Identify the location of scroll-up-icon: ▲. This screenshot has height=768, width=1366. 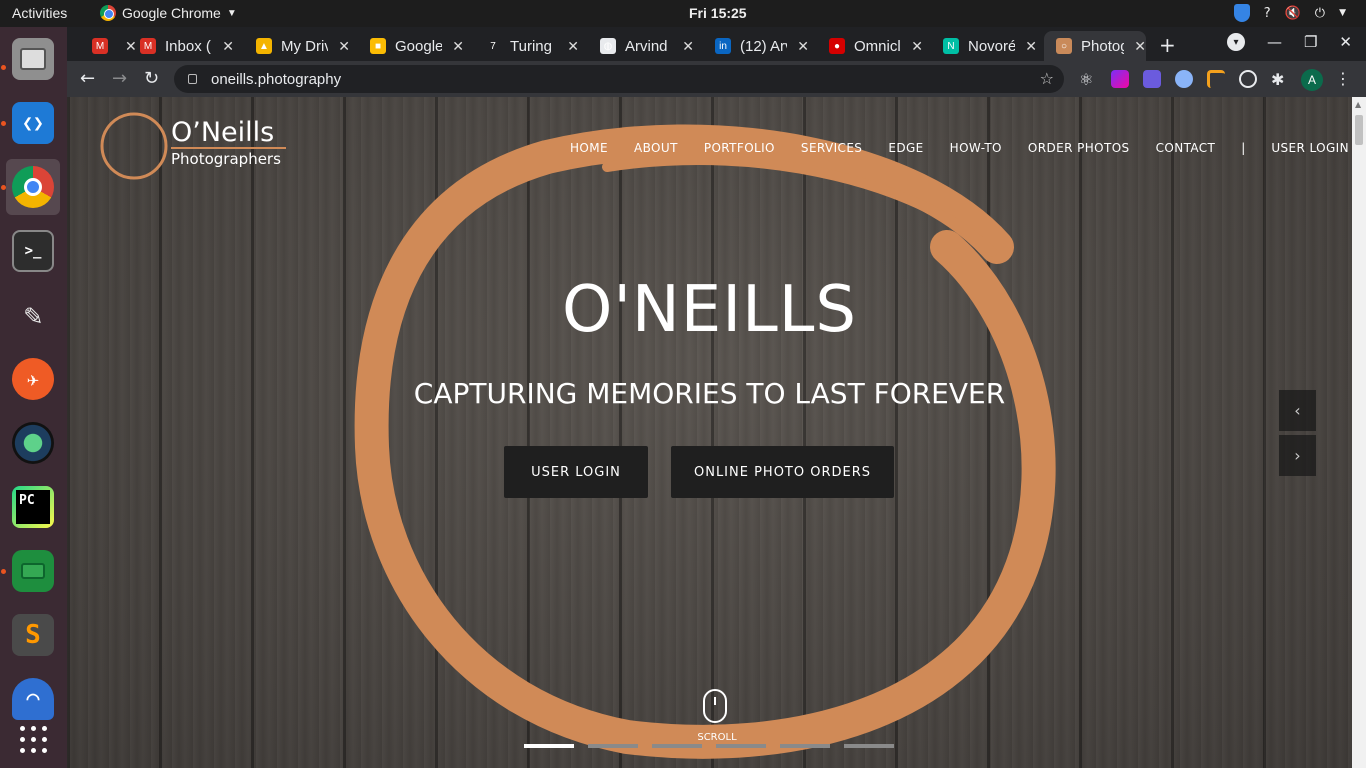
(1358, 104).